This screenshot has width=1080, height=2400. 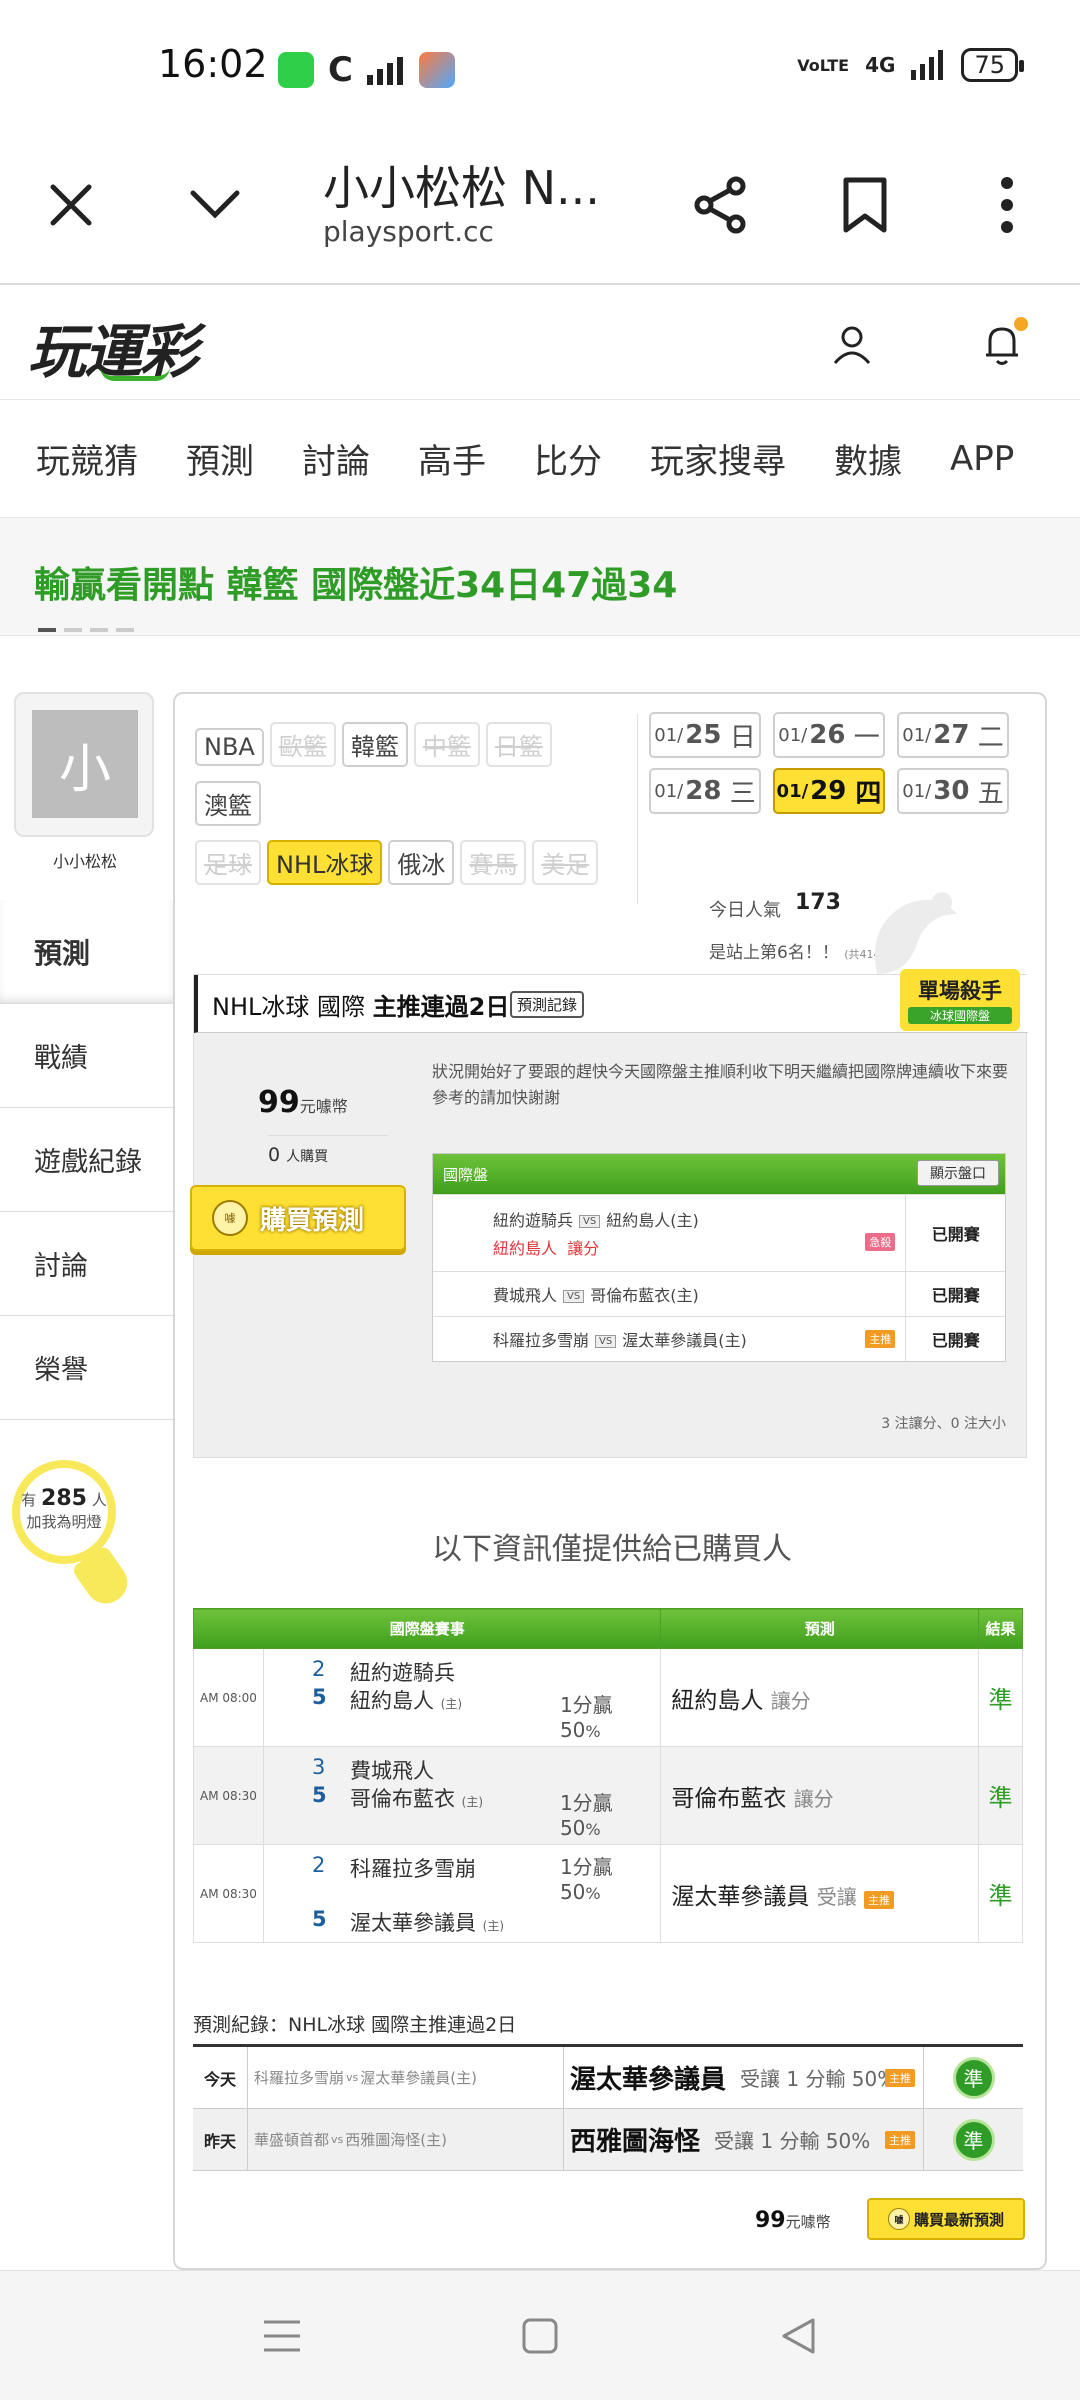 I want to click on record-row: 昨天 華盛頓首都 vs 西雅圖海怪(主) 西雅圖海怪 受讓 1 分輸 50% 主推 準, so click(x=608, y=2140).